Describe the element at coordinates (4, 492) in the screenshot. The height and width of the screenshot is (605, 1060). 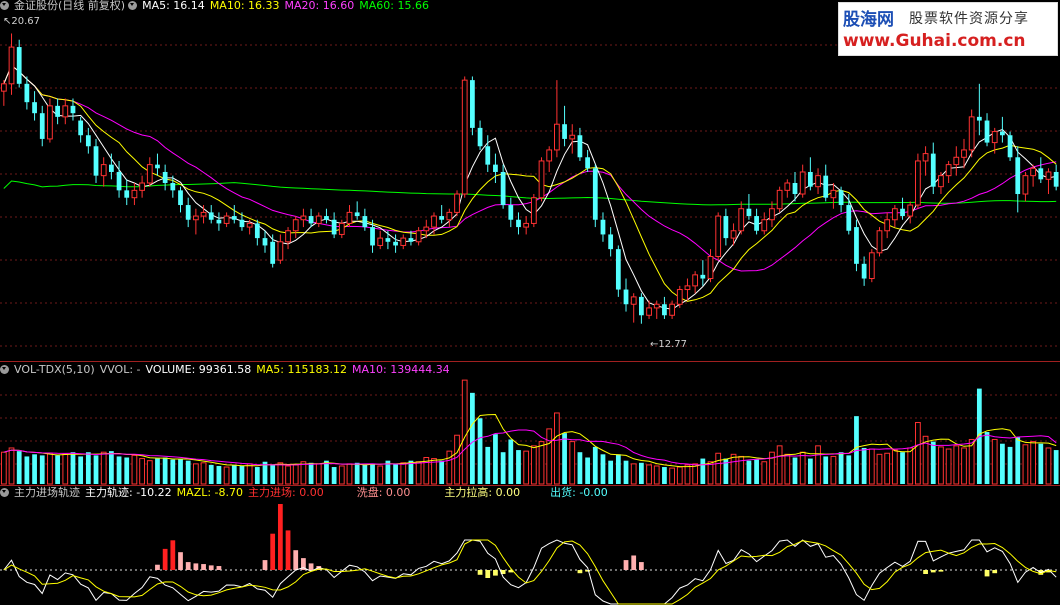
I see `indicator-menu-icon` at that location.